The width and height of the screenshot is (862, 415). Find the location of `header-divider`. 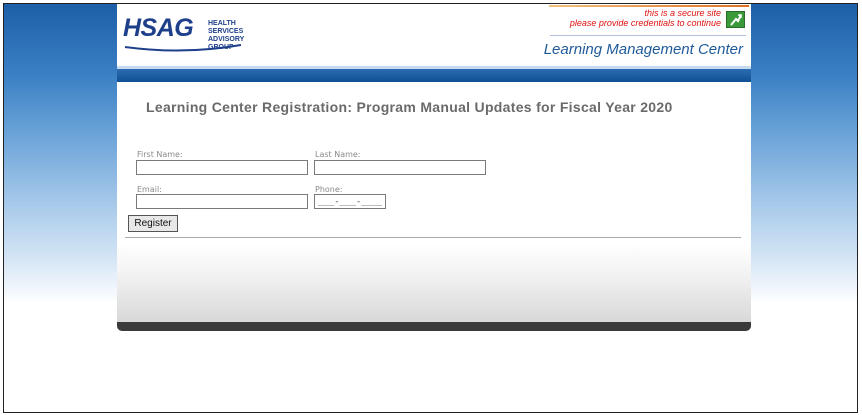

header-divider is located at coordinates (648, 35).